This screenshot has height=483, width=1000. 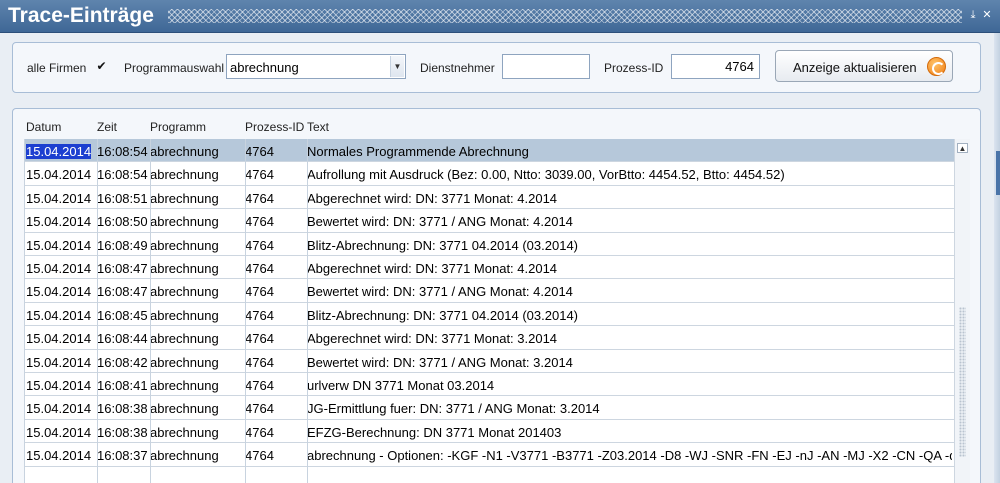 I want to click on table-row-empty, so click(x=490, y=475).